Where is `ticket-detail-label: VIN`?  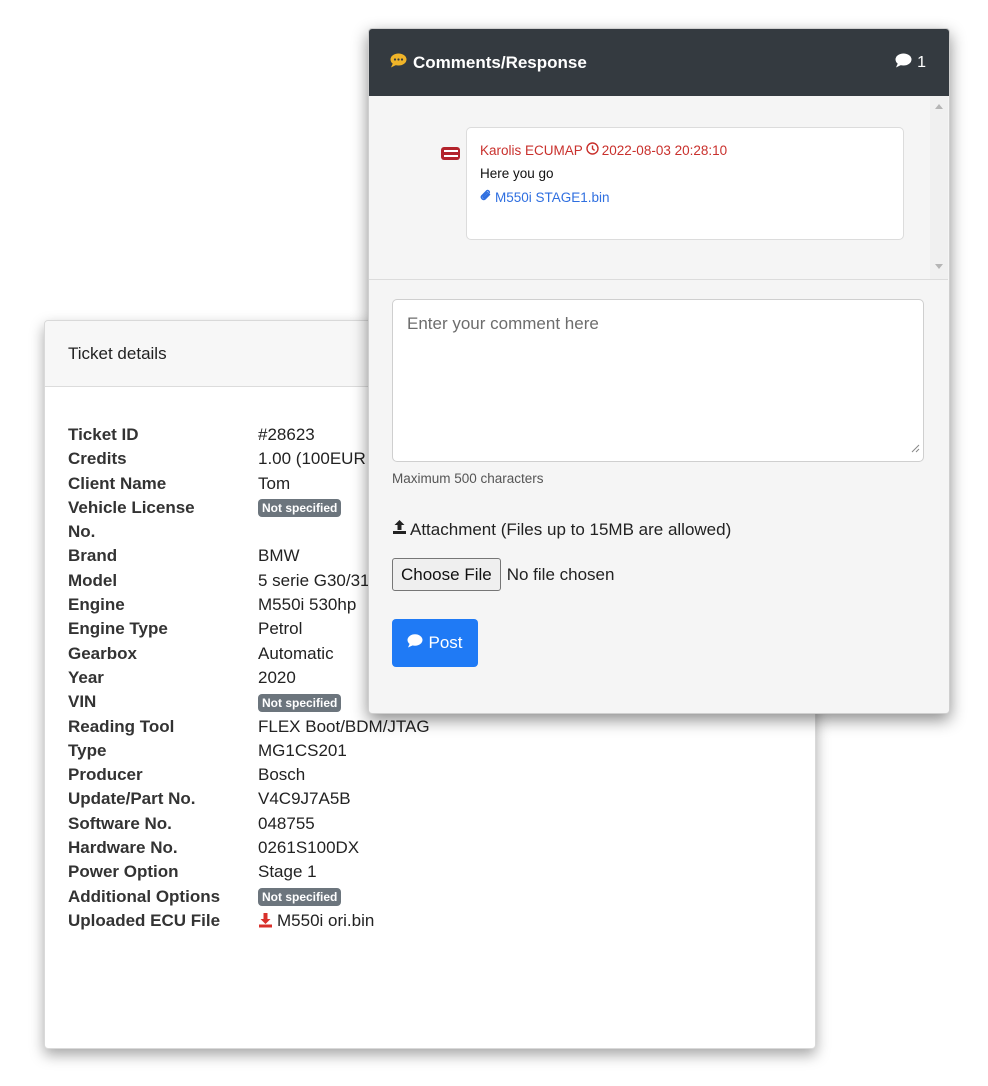
ticket-detail-label: VIN is located at coordinates (82, 702).